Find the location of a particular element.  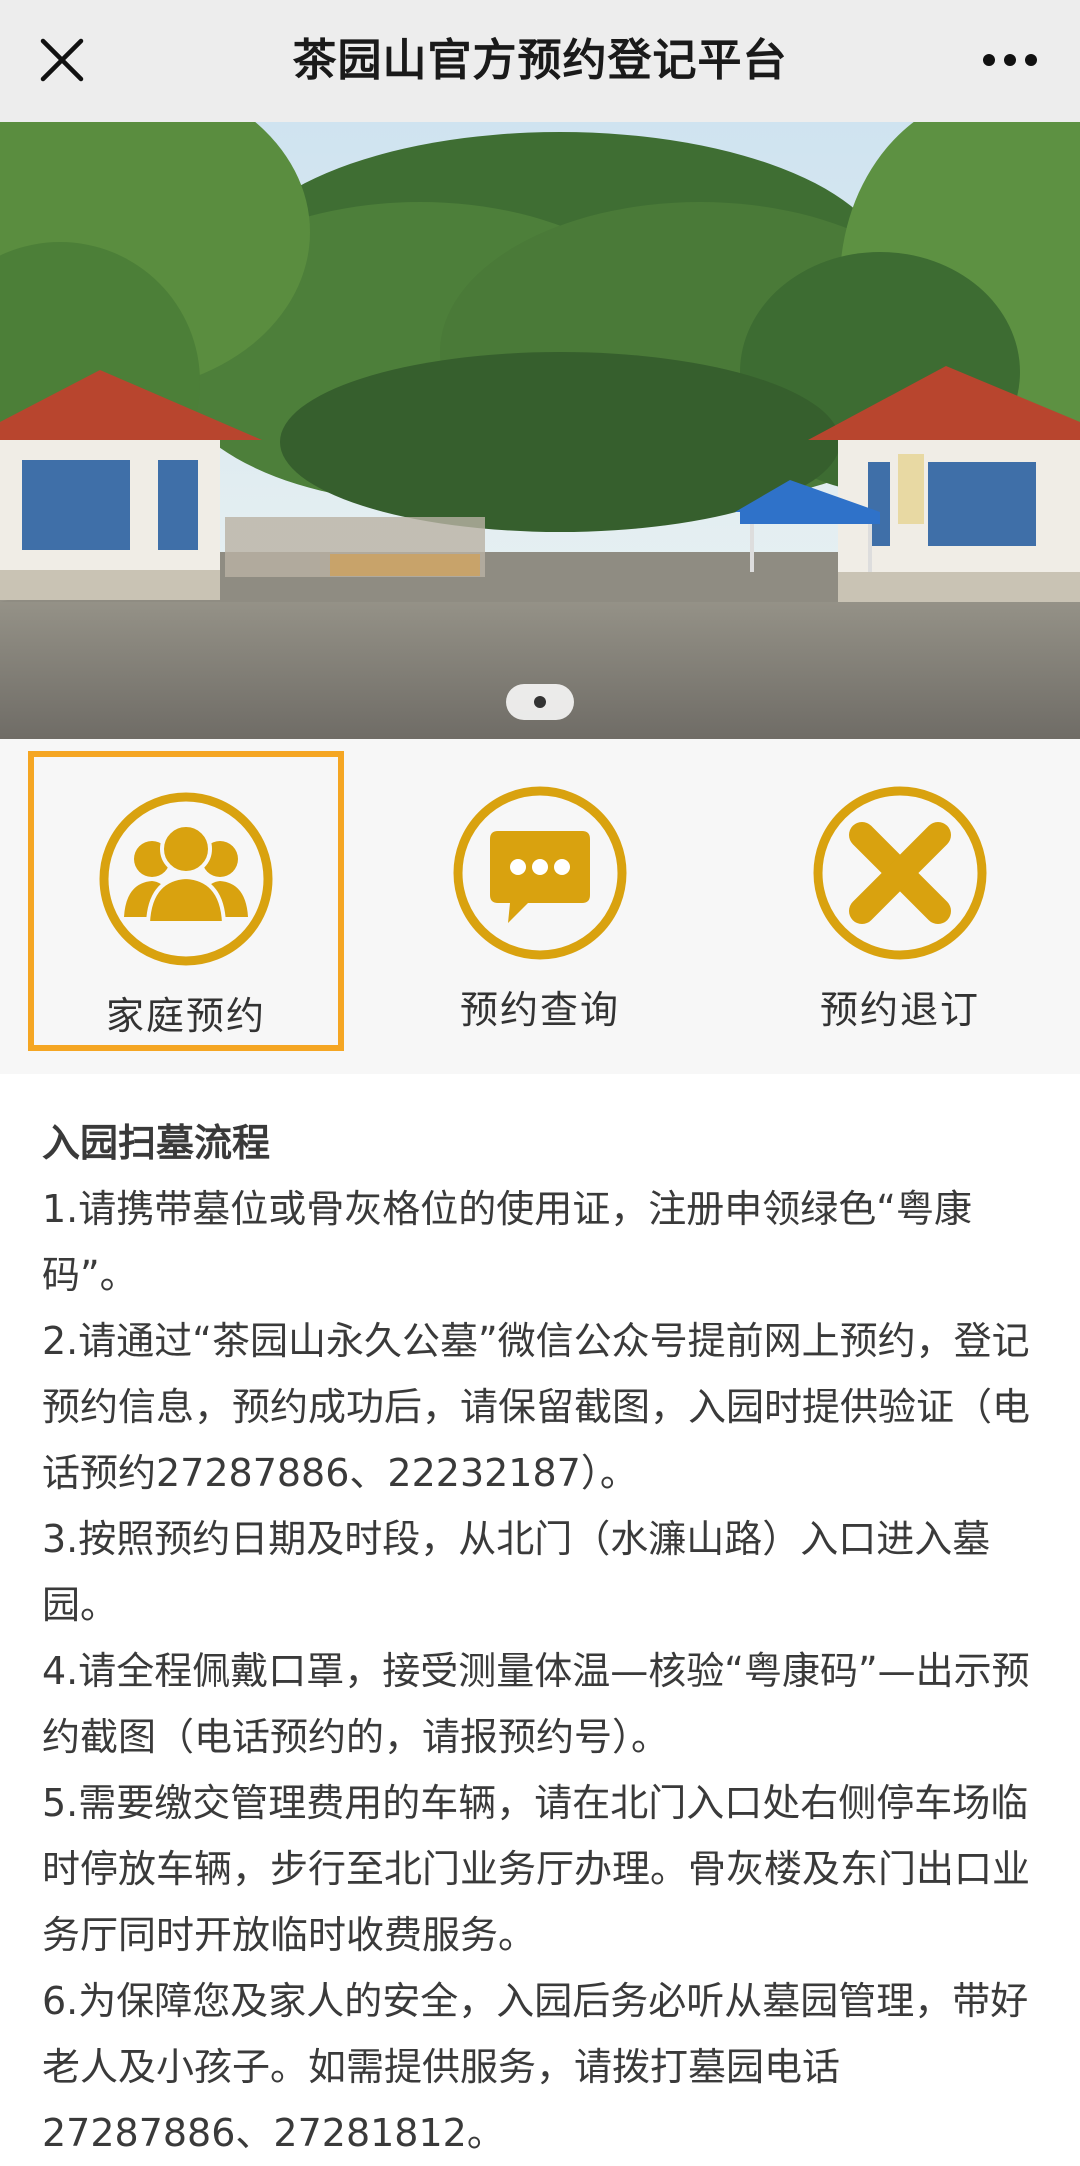

process-step: 1.请携带墓位或骨灰格位的使用证，注册申领绿色“粤康码”。 is located at coordinates (507, 1242).